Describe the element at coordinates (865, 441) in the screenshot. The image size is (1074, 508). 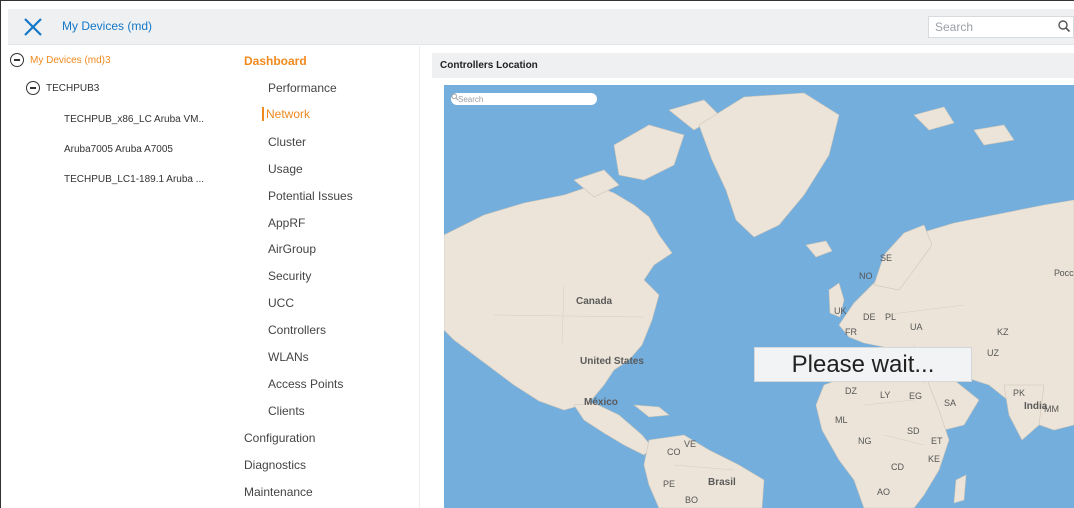
I see `map-label: NG` at that location.